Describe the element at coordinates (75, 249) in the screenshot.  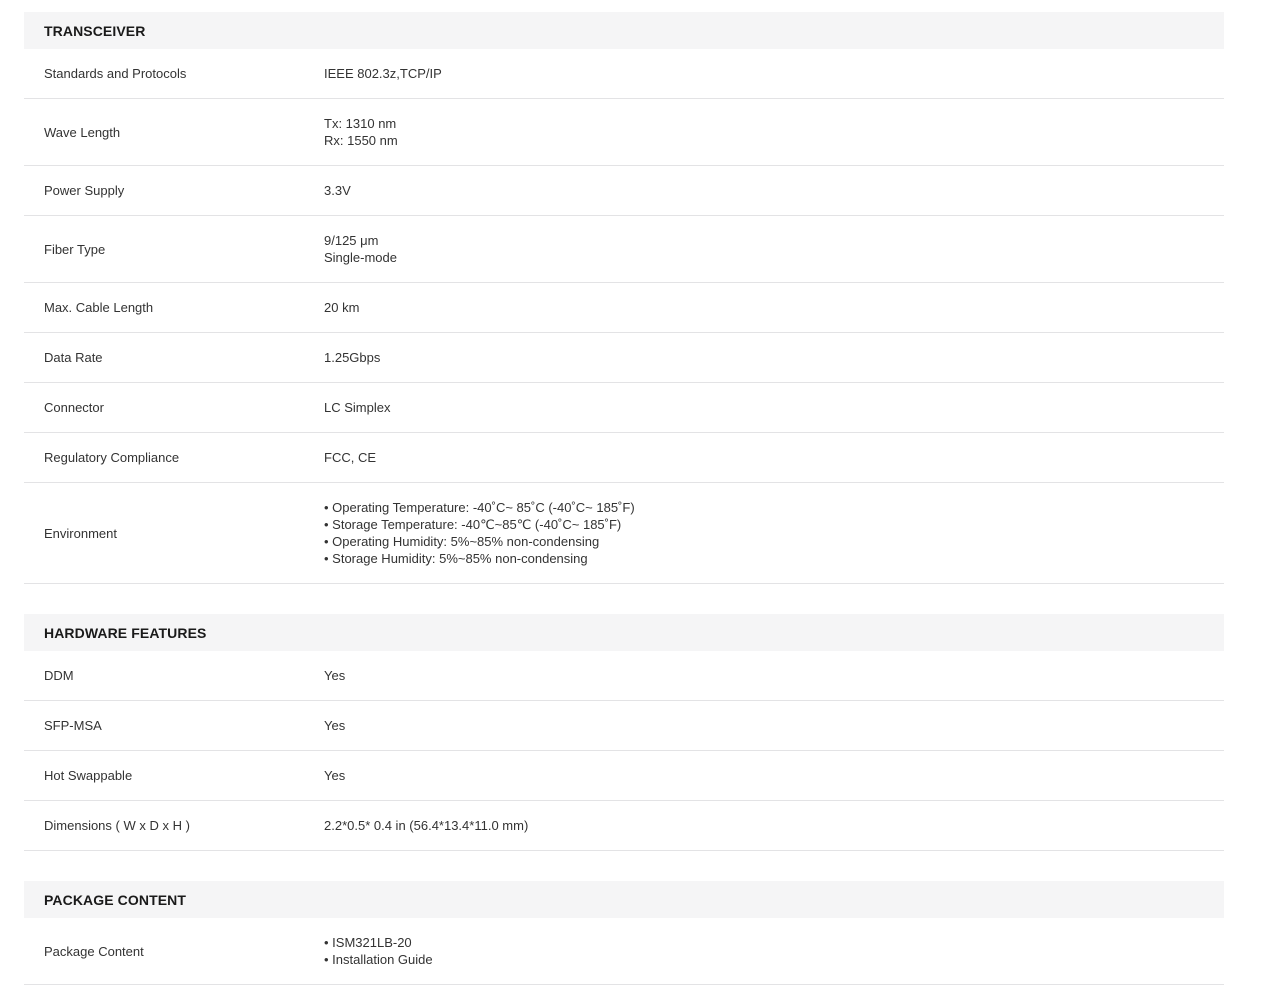
I see `spec-label: Fiber Type` at that location.